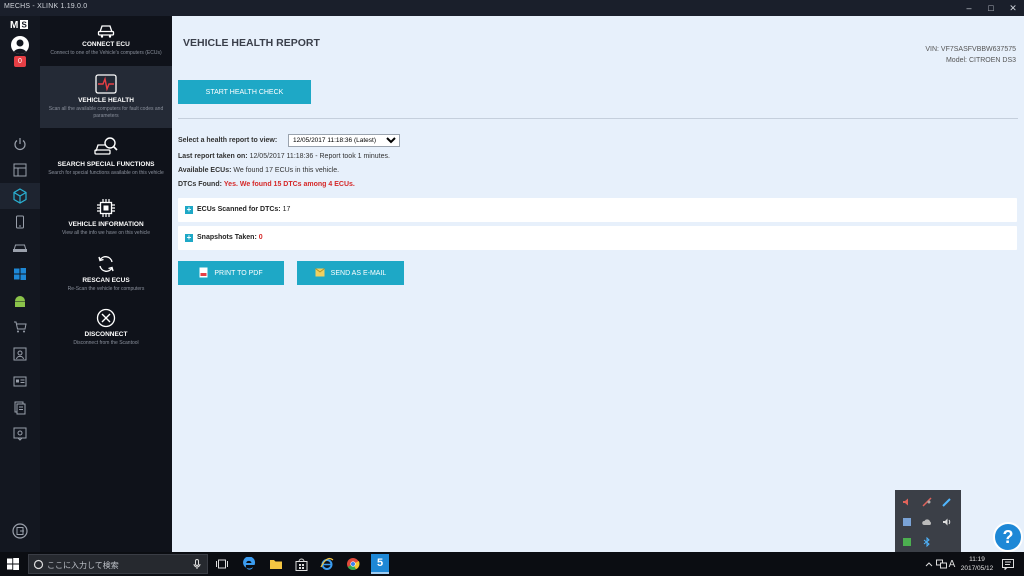  I want to click on ecus-scanned-label: ECUs Scanned for DTCs:, so click(239, 209).